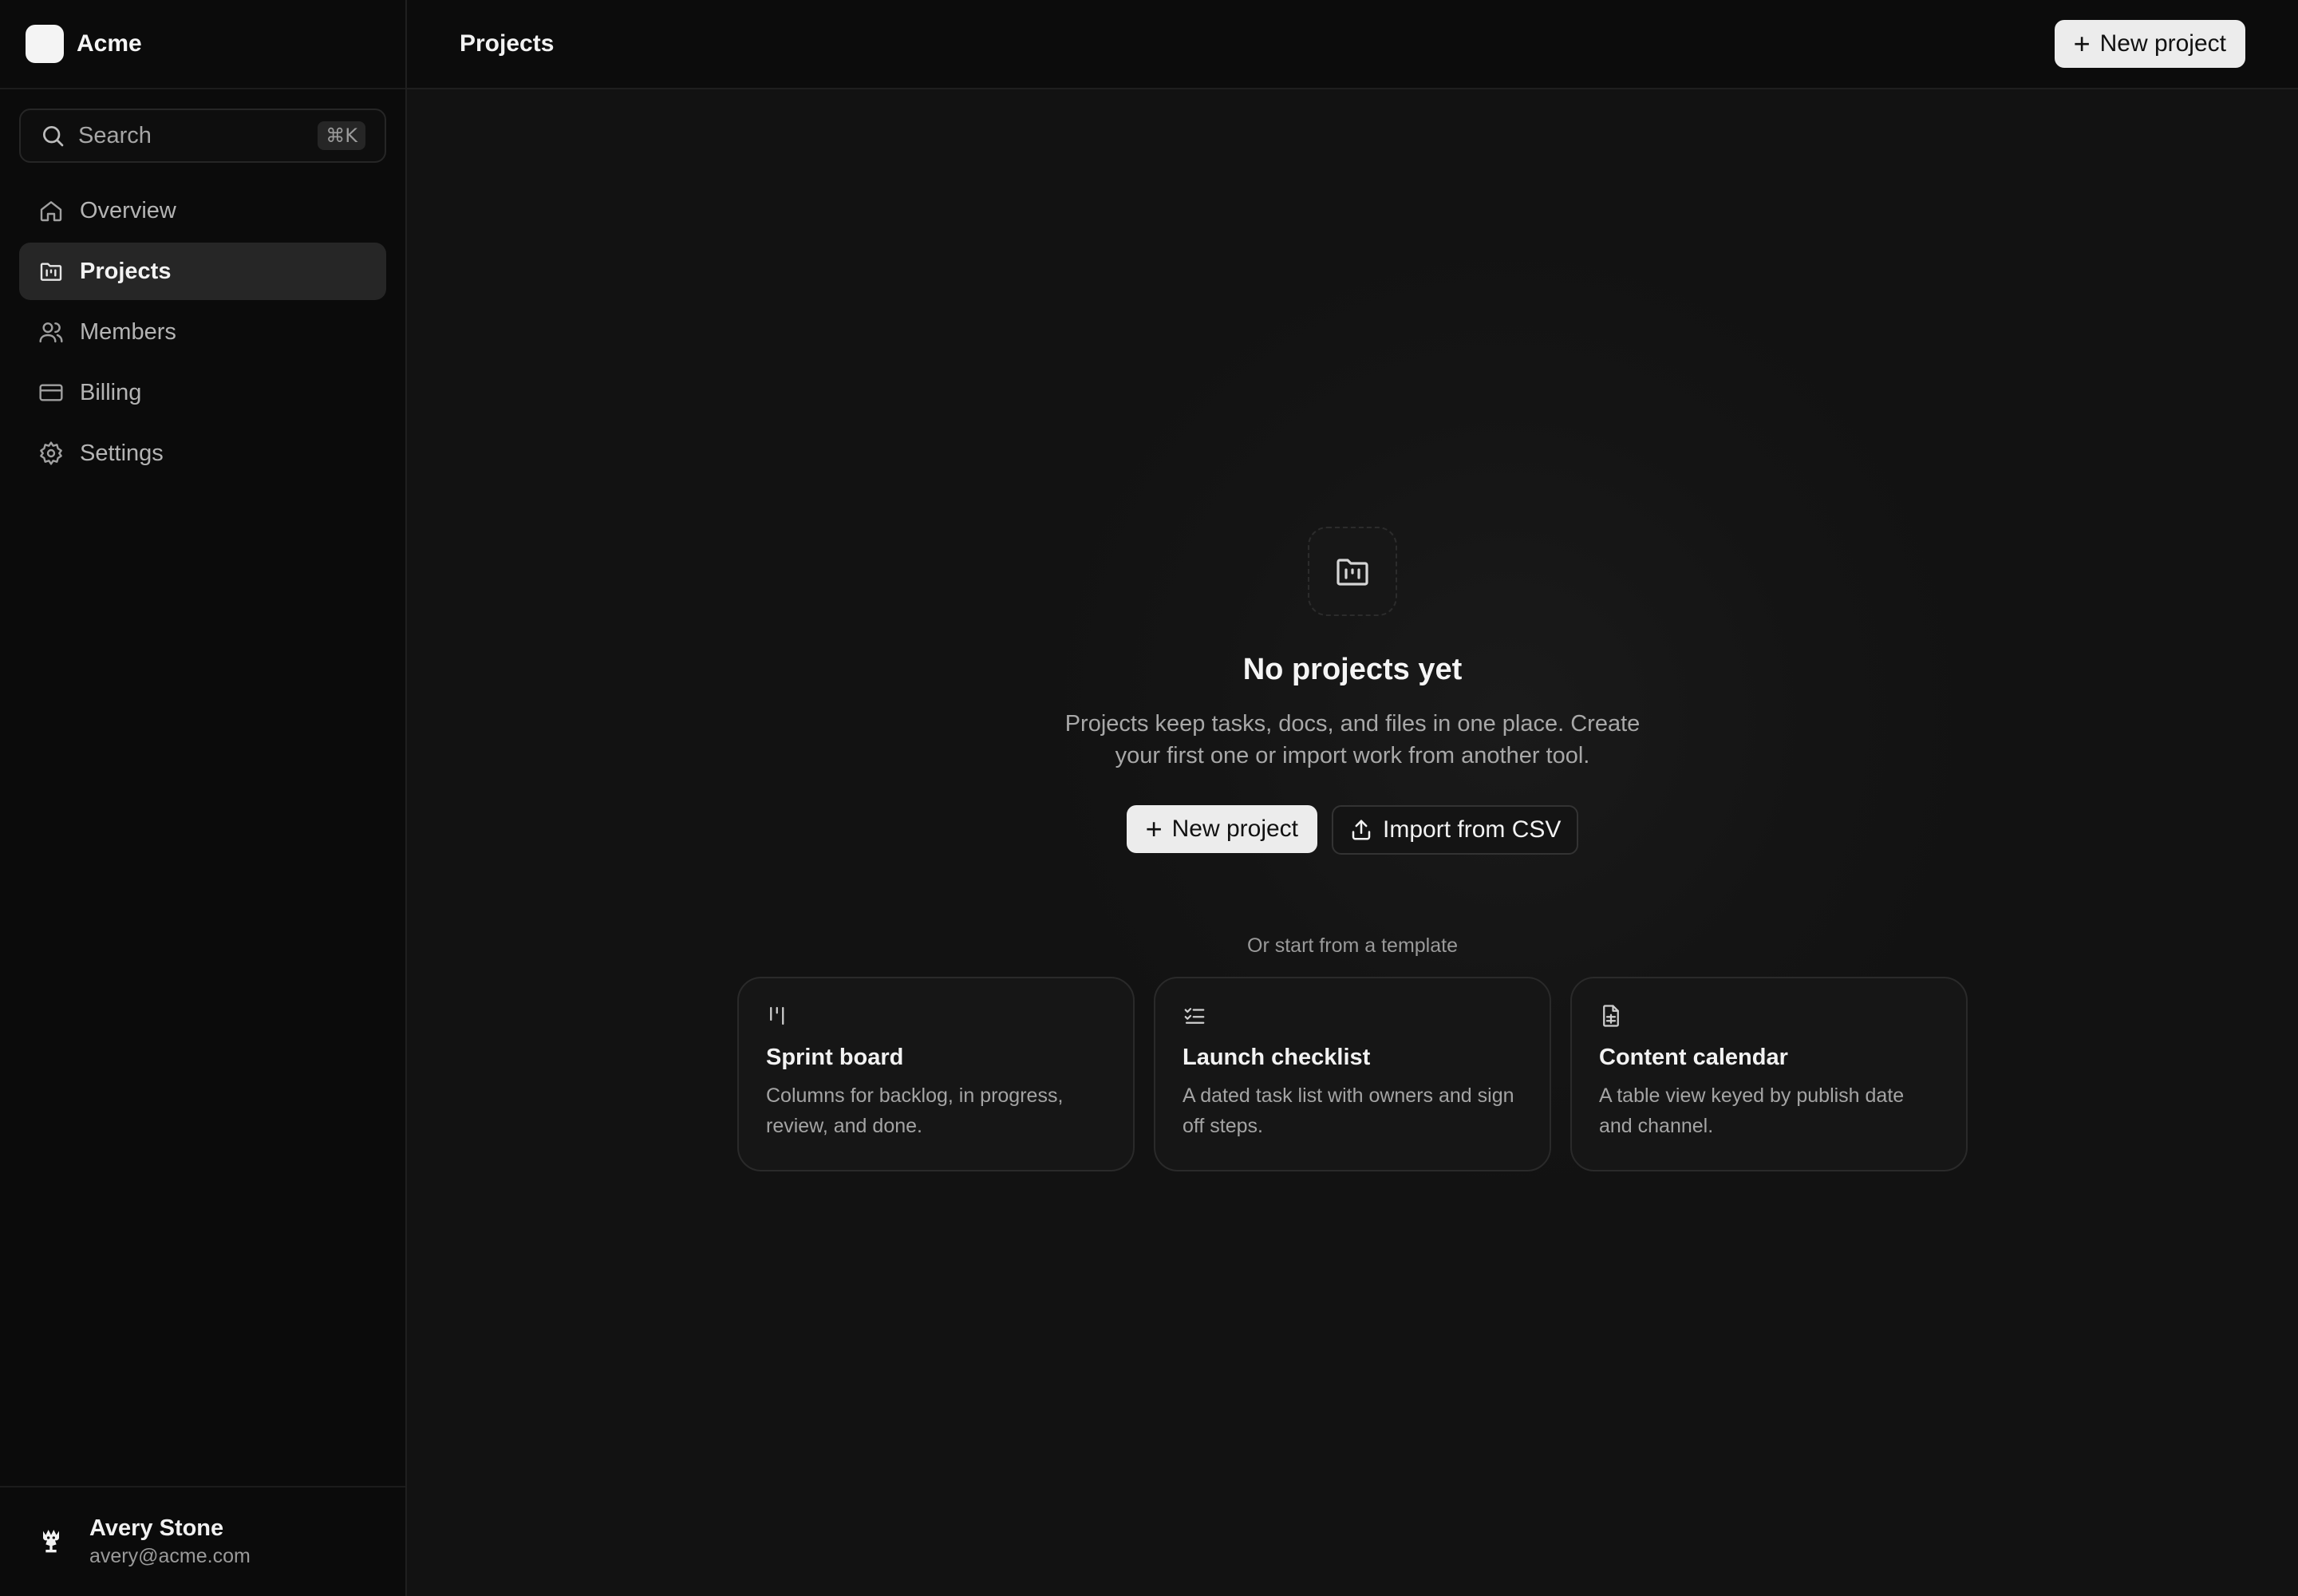 The image size is (2298, 1596). I want to click on empty-state-title: No projects yet, so click(1352, 669).